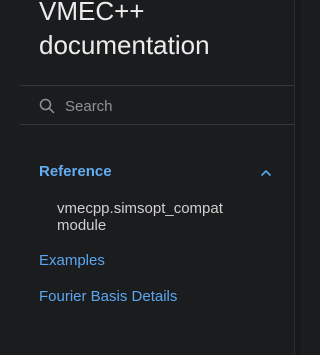 Image resolution: width=320 pixels, height=355 pixels. I want to click on brand-title-line2: documentation, so click(124, 45).